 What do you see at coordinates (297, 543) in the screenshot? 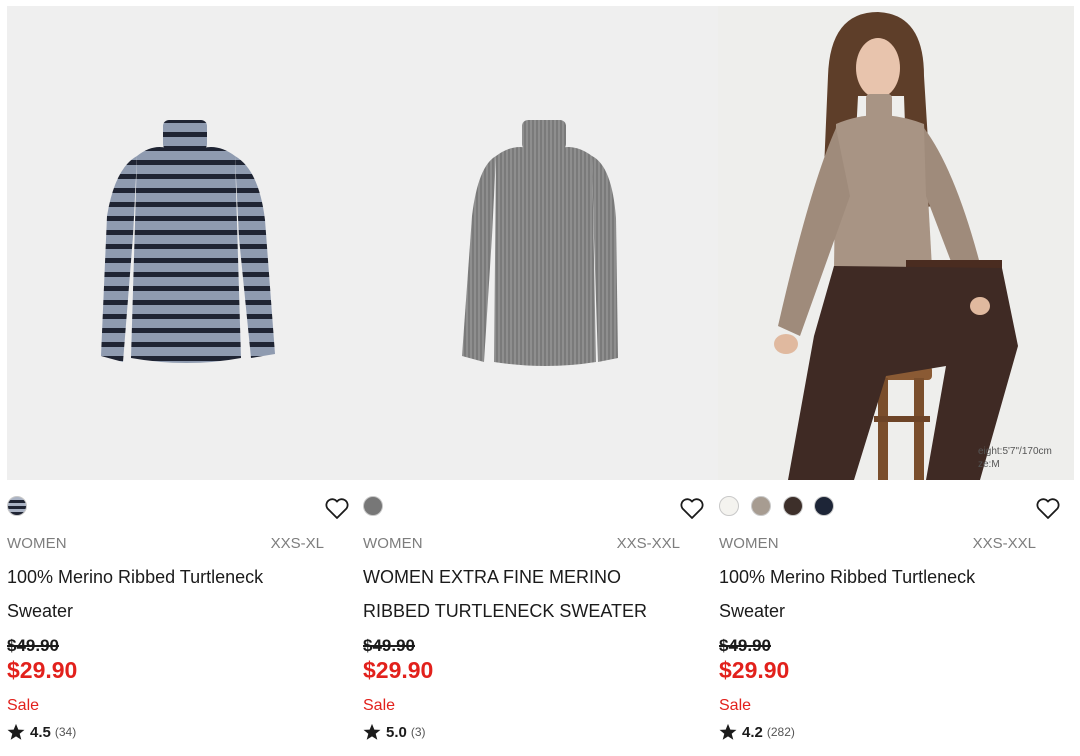
I see `size-range: XXS-XL` at bounding box center [297, 543].